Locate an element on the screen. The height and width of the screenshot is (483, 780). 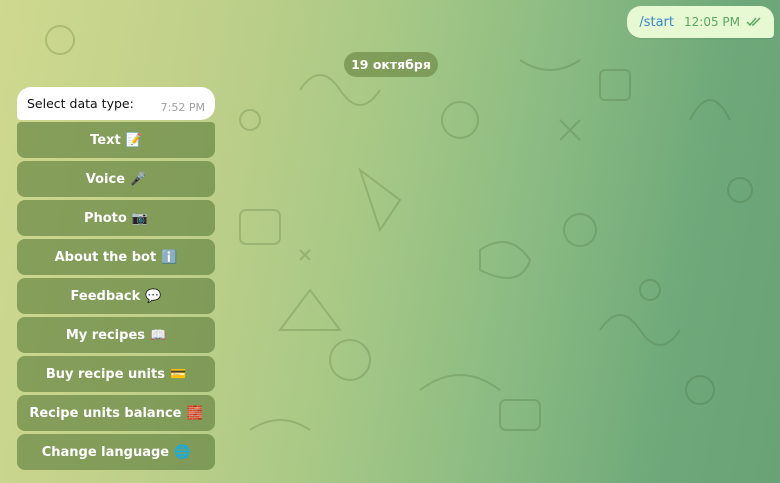
memo-icon: 📝 is located at coordinates (133, 140).